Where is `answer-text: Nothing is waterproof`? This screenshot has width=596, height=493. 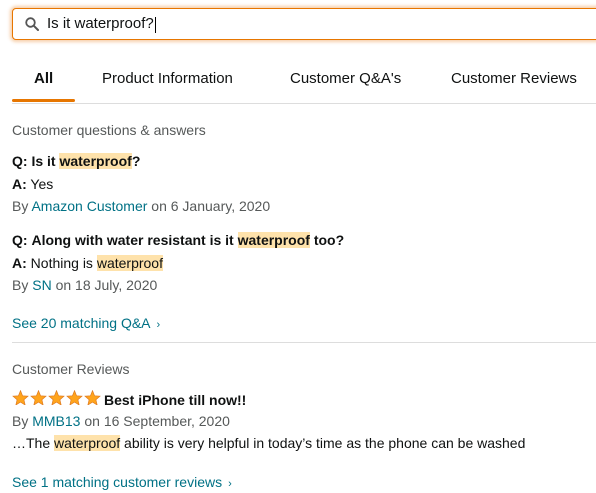 answer-text: Nothing is waterproof is located at coordinates (96, 263).